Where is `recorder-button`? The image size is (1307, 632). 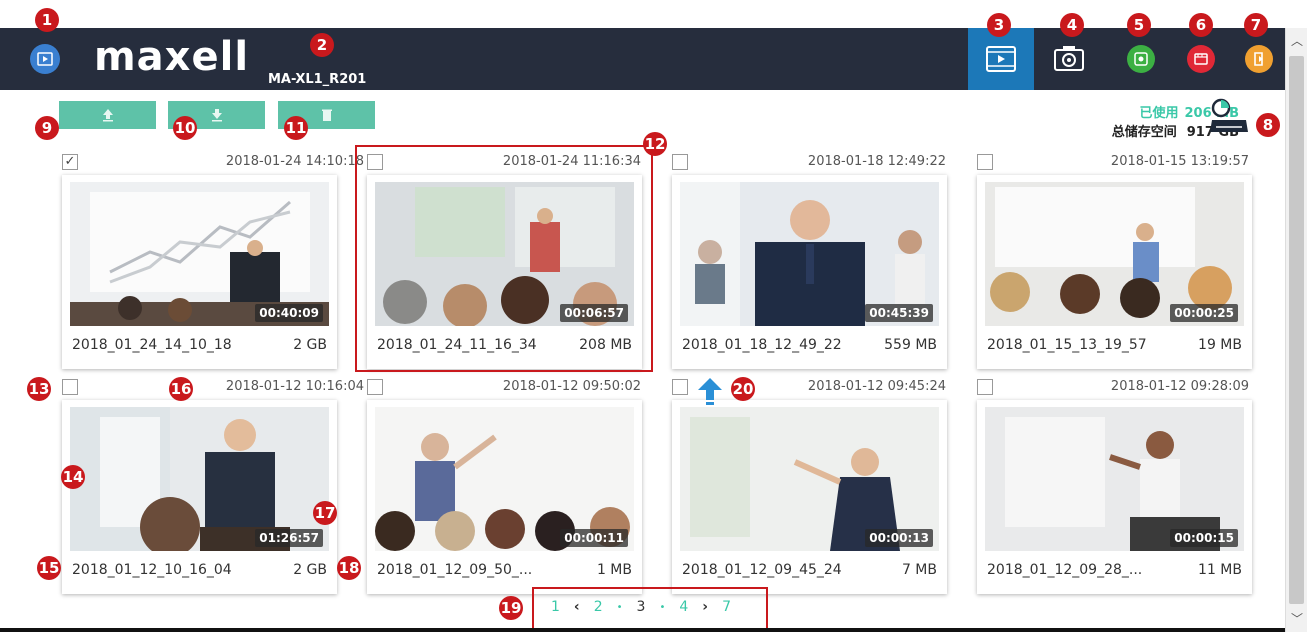
recorder-button is located at coordinates (1201, 59).